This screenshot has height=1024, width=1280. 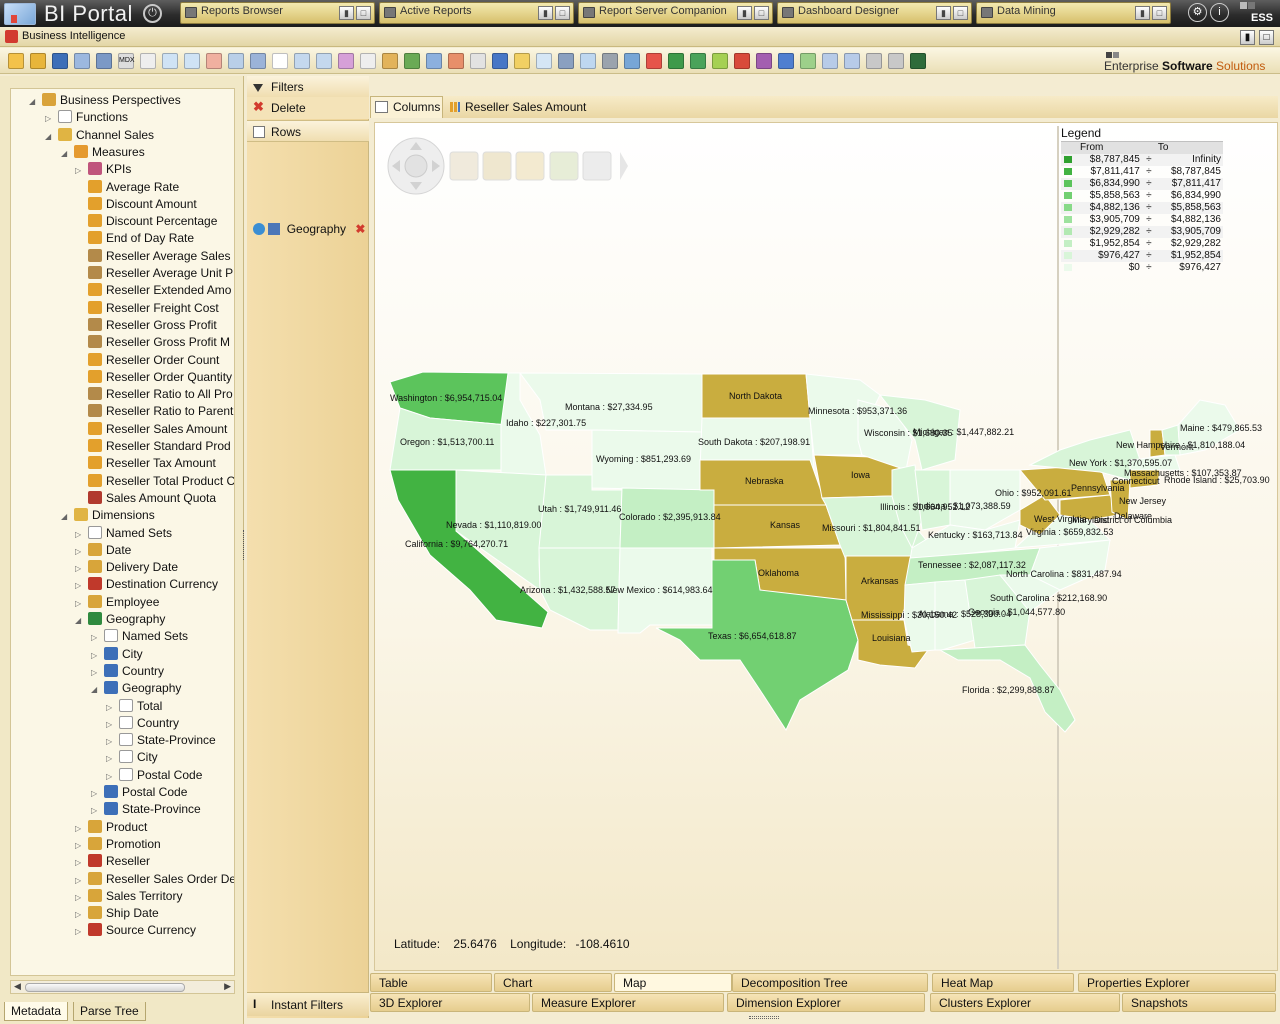 I want to click on scroll-right-arrow-icon: ▶, so click(x=227, y=986).